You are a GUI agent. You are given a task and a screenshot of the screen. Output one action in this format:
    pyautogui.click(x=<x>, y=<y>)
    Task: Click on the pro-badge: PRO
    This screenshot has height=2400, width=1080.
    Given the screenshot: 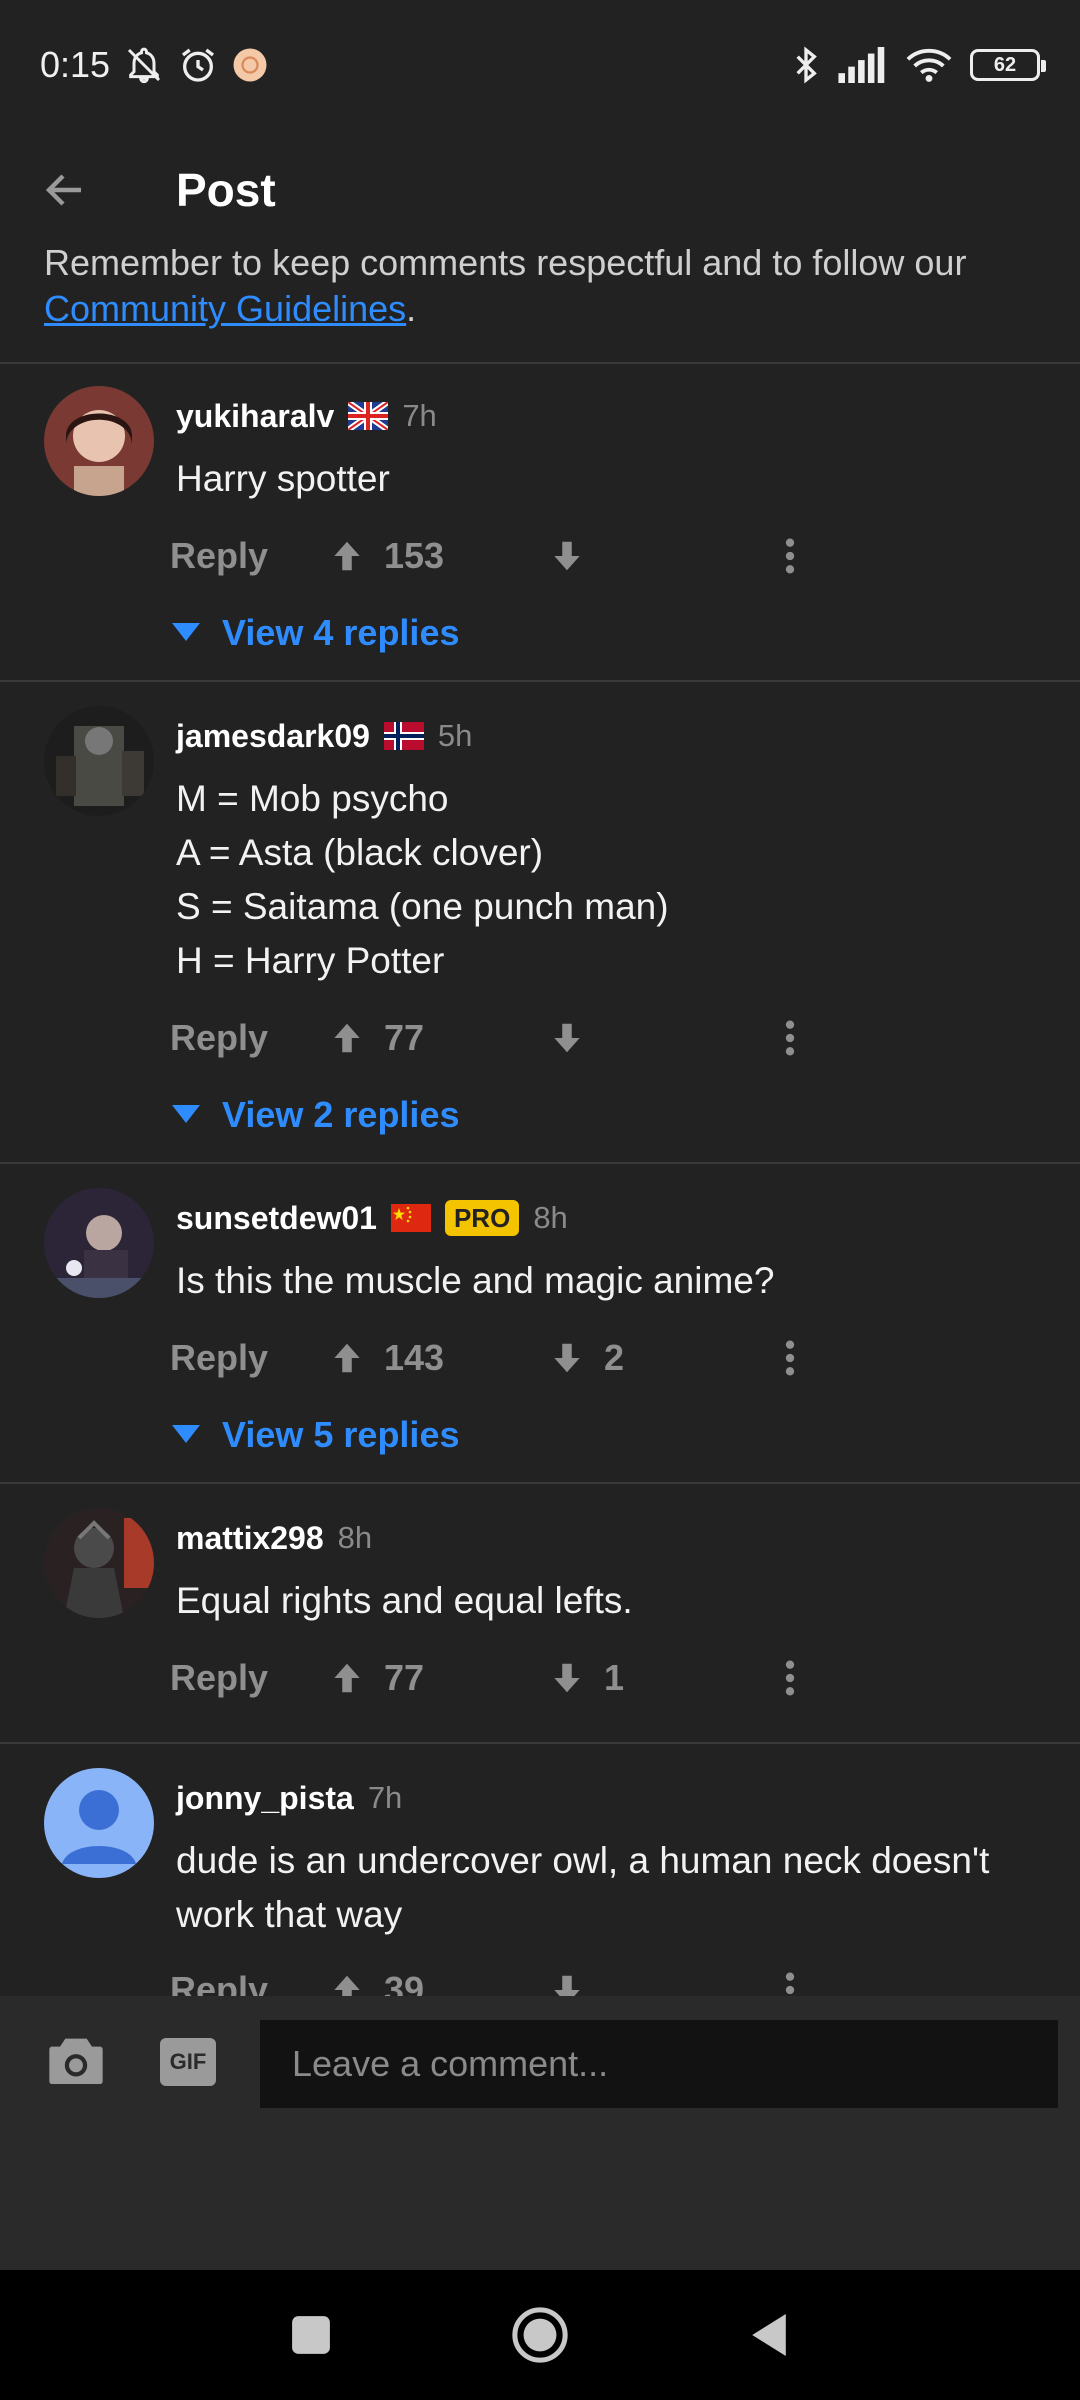 What is the action you would take?
    pyautogui.click(x=482, y=1218)
    